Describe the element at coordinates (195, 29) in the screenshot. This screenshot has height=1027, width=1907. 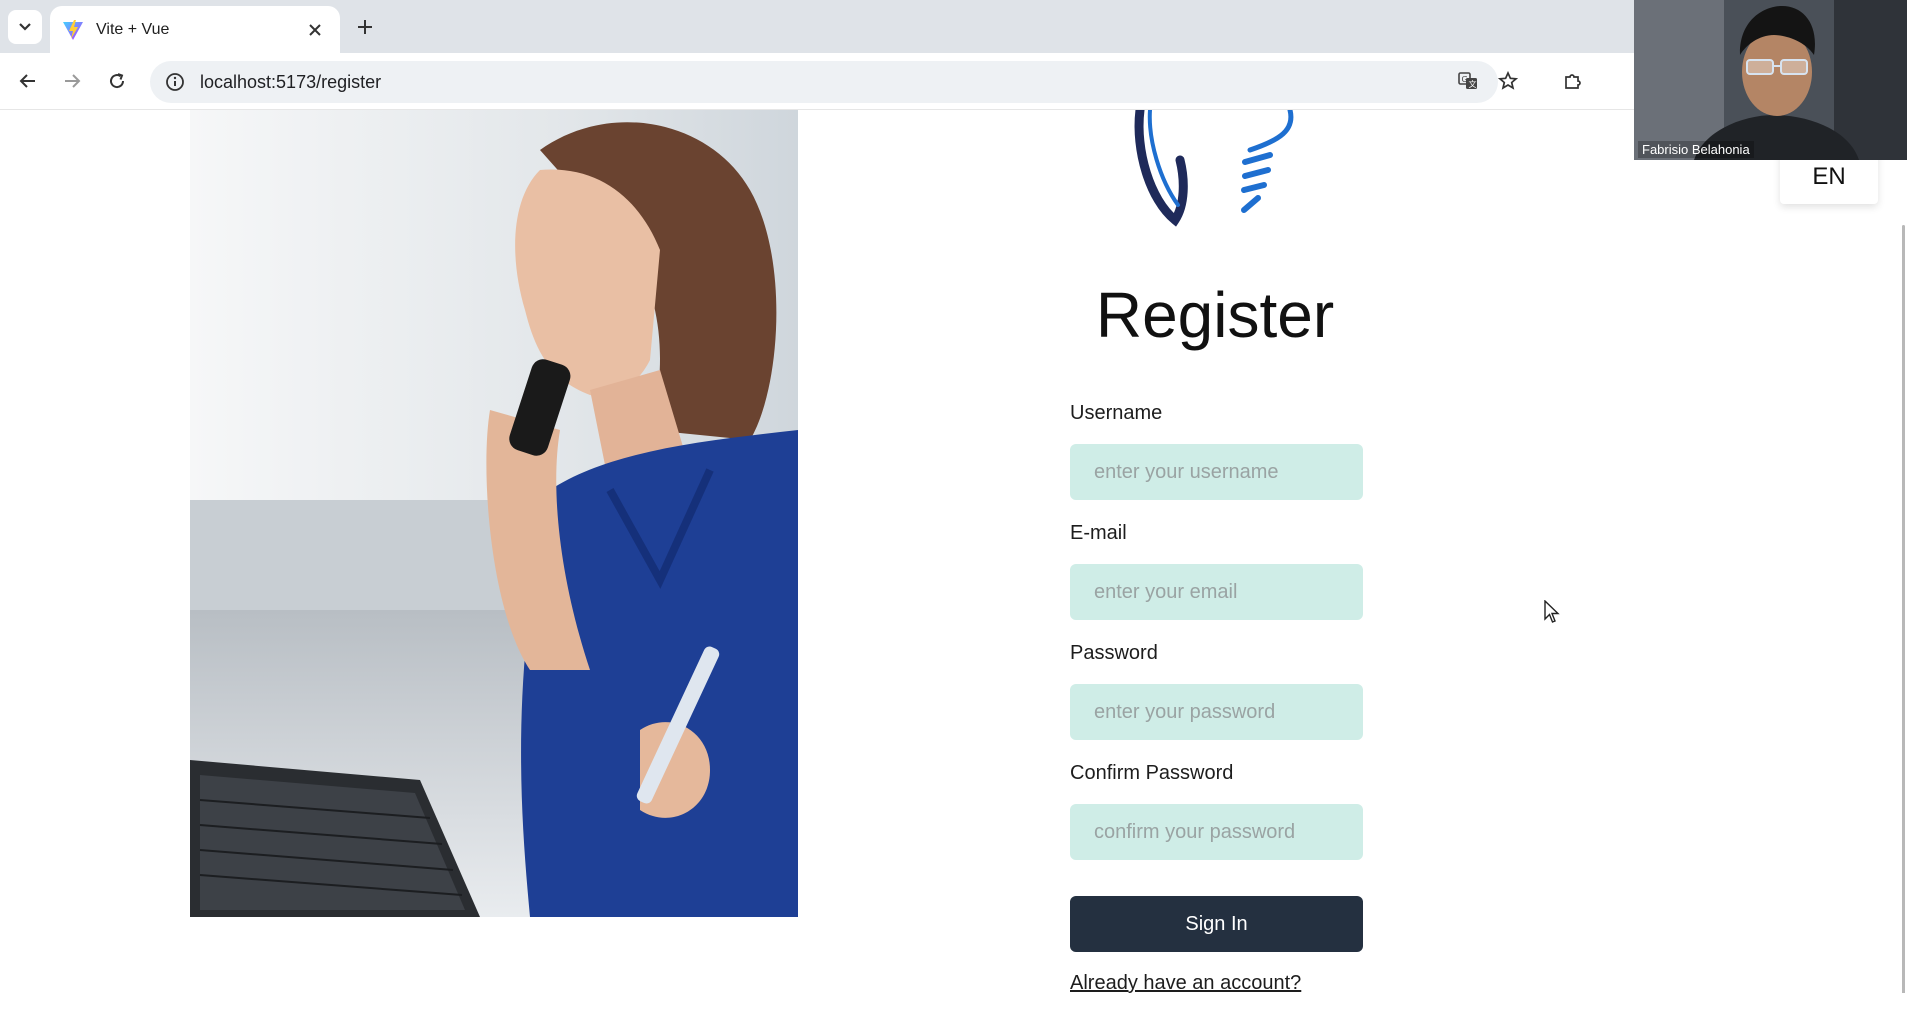
I see `active-tab: Vite + Vue` at that location.